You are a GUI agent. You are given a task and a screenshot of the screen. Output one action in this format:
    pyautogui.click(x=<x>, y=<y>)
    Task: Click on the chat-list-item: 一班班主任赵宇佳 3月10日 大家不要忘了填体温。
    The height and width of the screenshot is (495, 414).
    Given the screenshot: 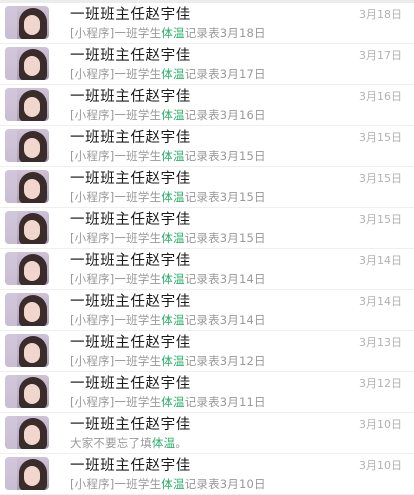 What is the action you would take?
    pyautogui.click(x=207, y=433)
    